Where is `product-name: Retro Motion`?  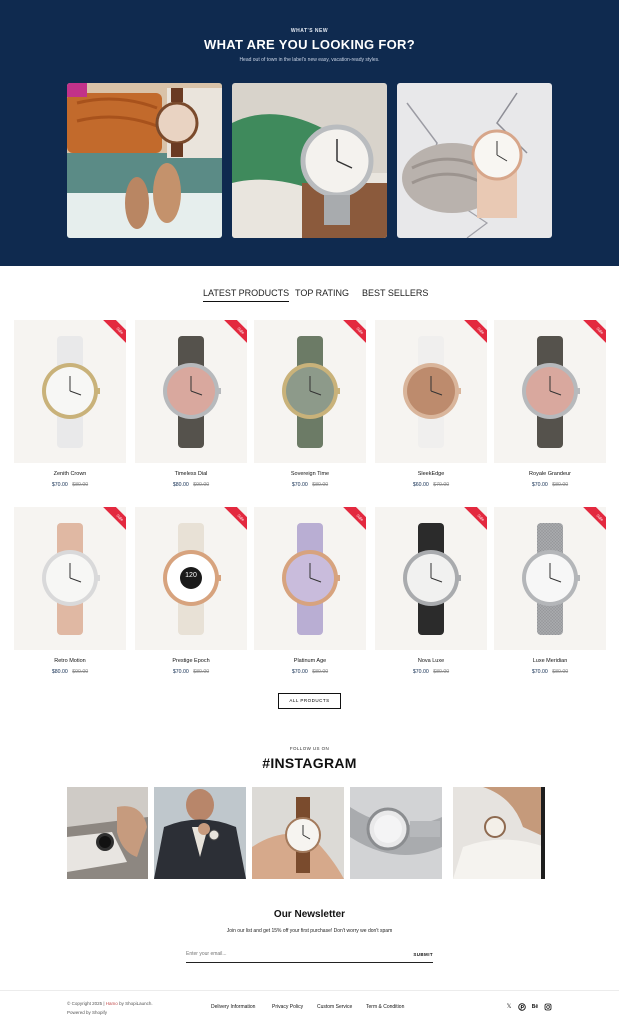
product-name: Retro Motion is located at coordinates (70, 661).